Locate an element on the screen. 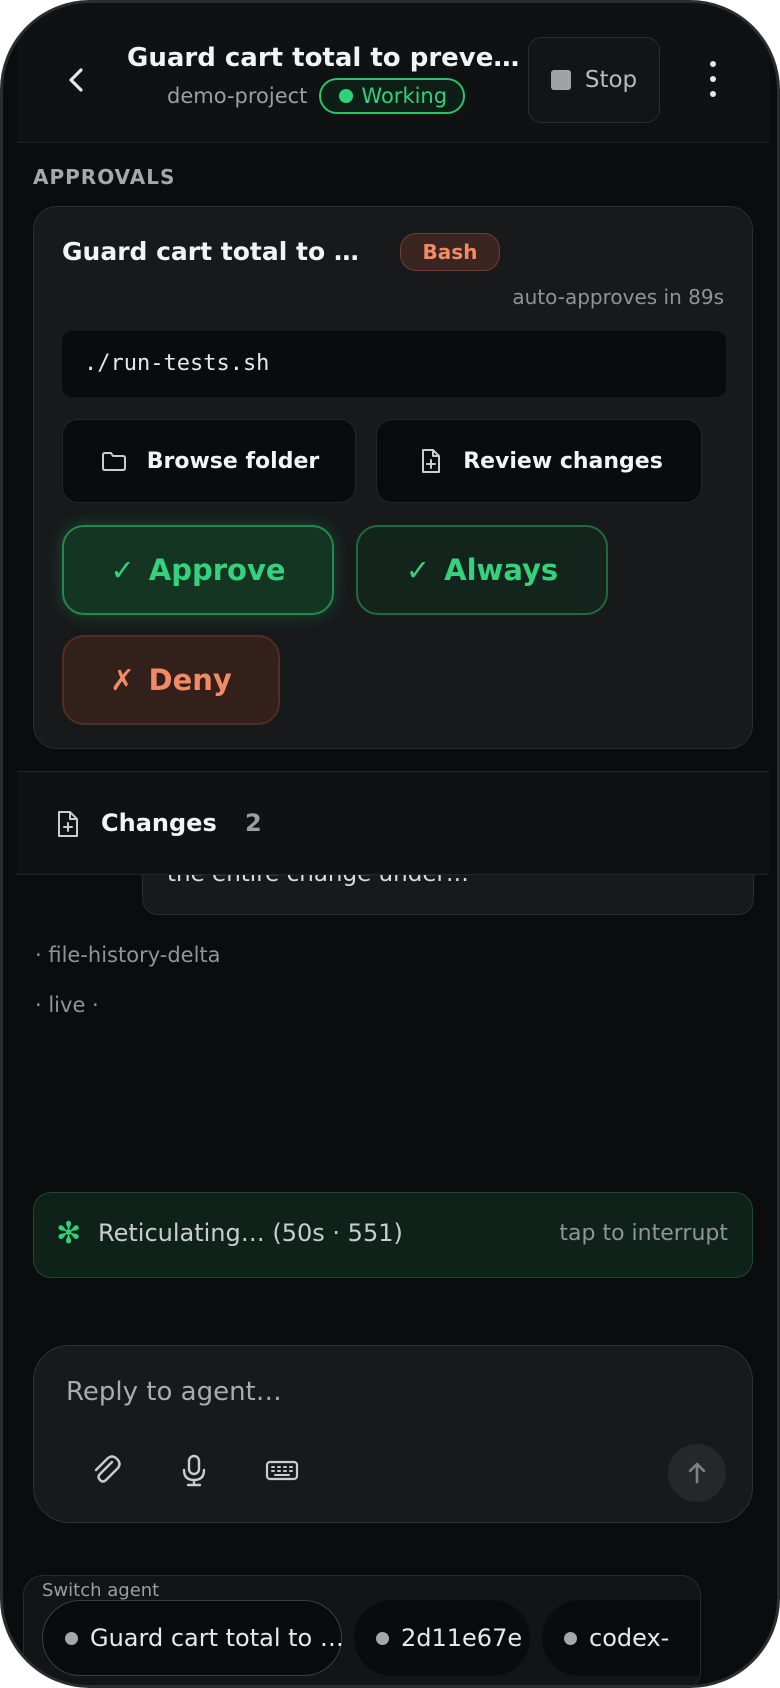 This screenshot has height=1688, width=780. folder-icon is located at coordinates (113, 461).